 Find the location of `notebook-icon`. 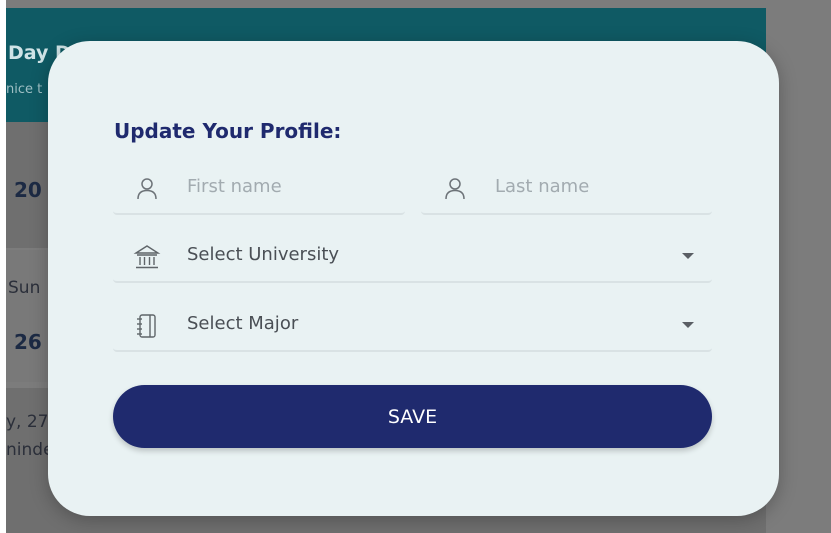

notebook-icon is located at coordinates (146, 326).